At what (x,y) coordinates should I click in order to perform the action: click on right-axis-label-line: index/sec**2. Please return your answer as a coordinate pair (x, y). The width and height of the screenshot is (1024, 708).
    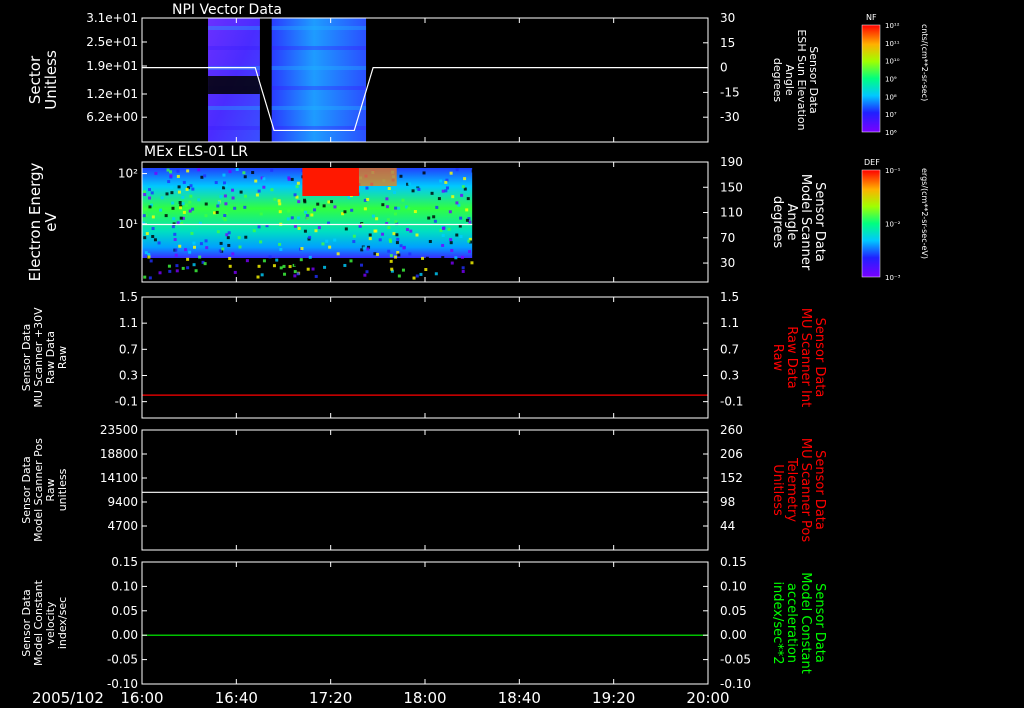
    Looking at the image, I should click on (777, 622).